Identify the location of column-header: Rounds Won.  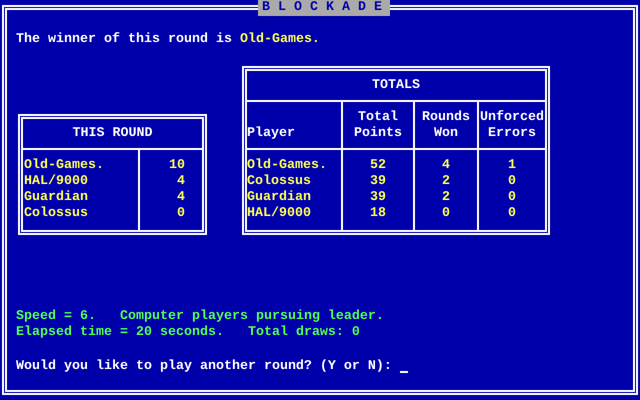
(446, 126).